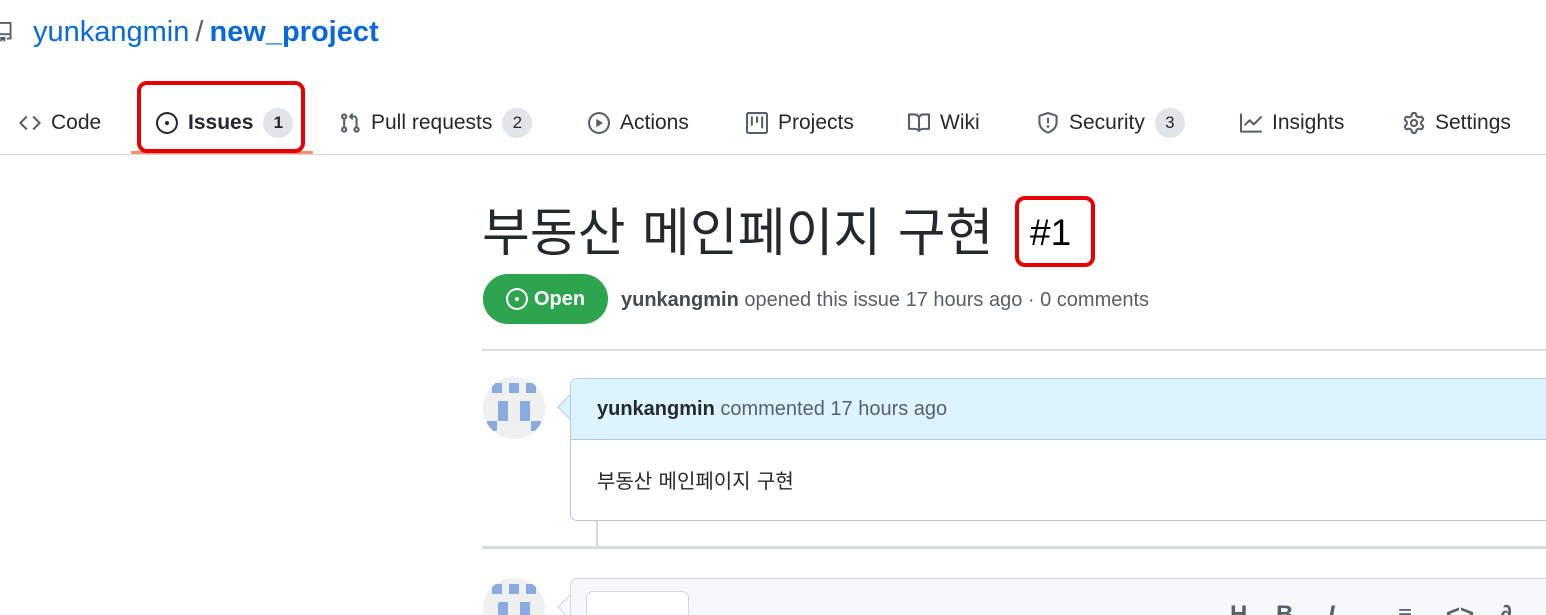  What do you see at coordinates (695, 481) in the screenshot?
I see `comment-body: 부동산 메인페이지 구현` at bounding box center [695, 481].